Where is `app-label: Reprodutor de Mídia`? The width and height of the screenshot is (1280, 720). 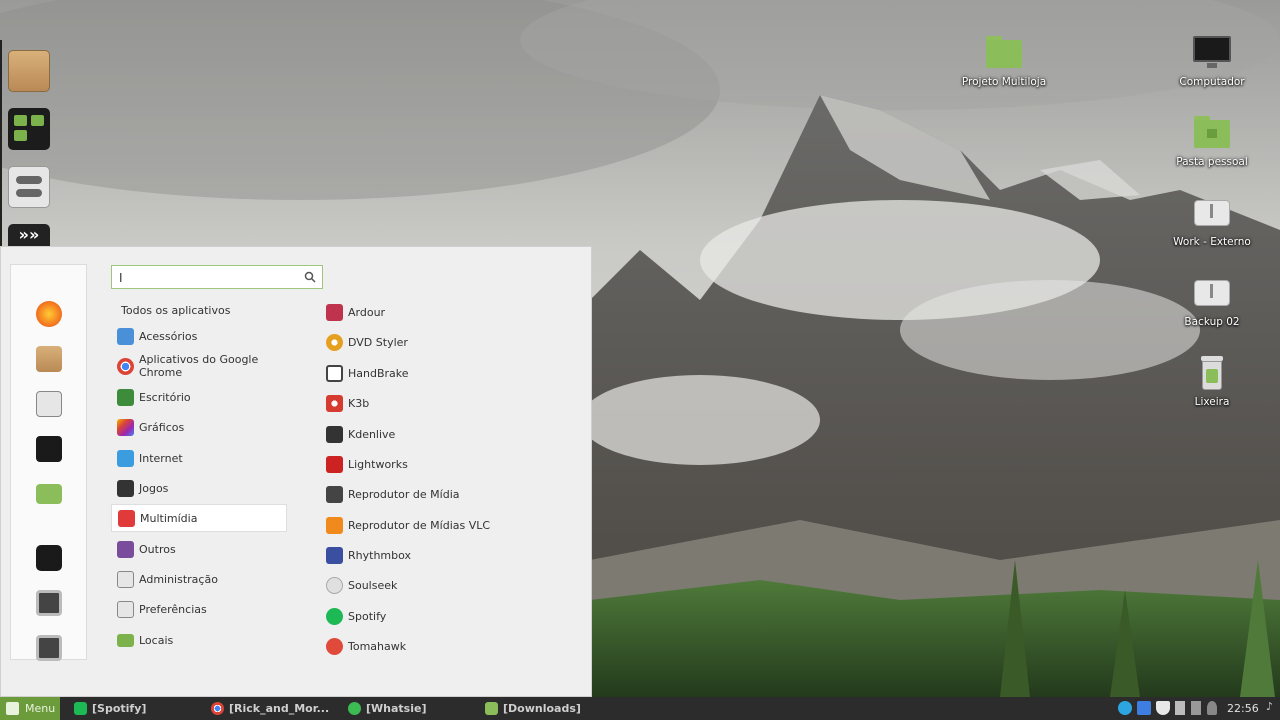
app-label: Reprodutor de Mídia is located at coordinates (404, 494).